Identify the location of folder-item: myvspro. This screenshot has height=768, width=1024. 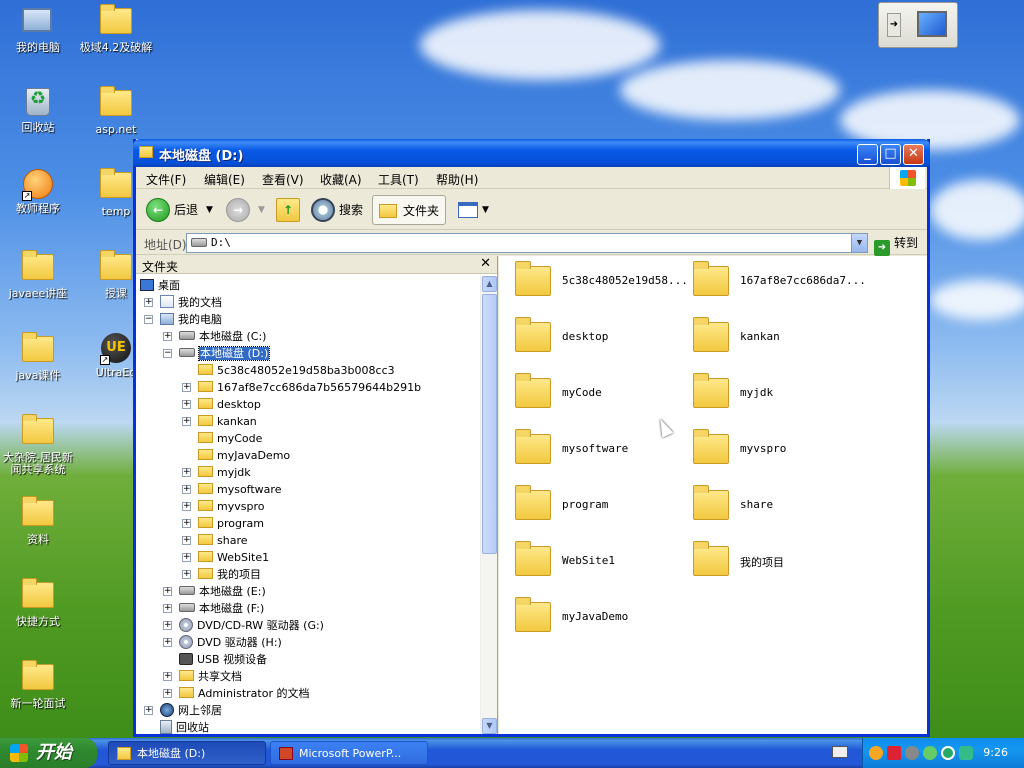
(770, 450).